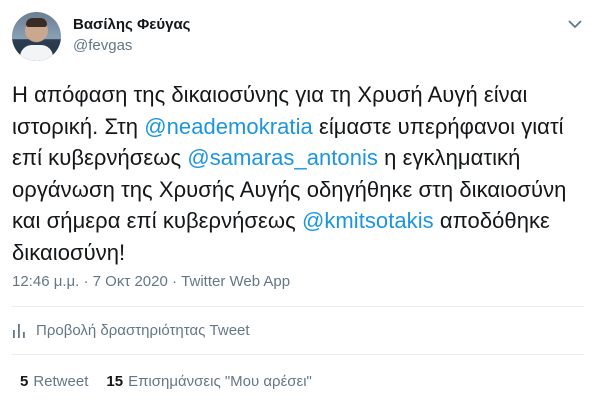 The width and height of the screenshot is (596, 404). Describe the element at coordinates (282, 157) in the screenshot. I see `mention-link: @samaras_antonis` at that location.